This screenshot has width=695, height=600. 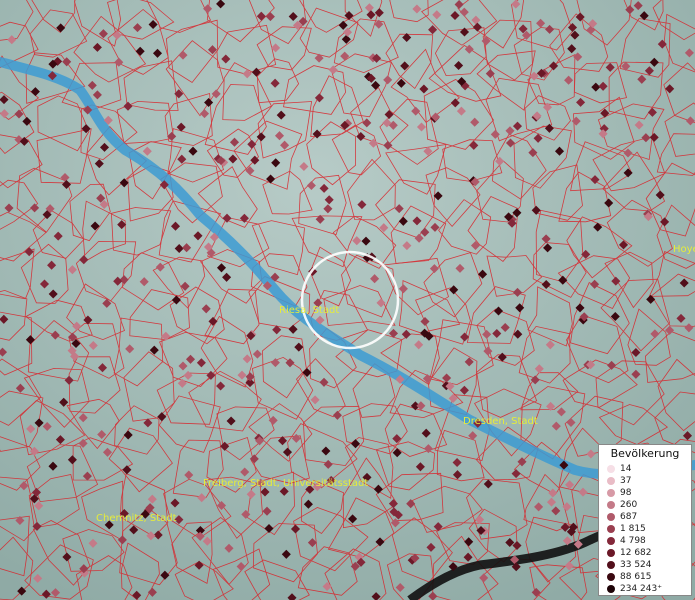 I want to click on legend-entry: 260, so click(x=645, y=505).